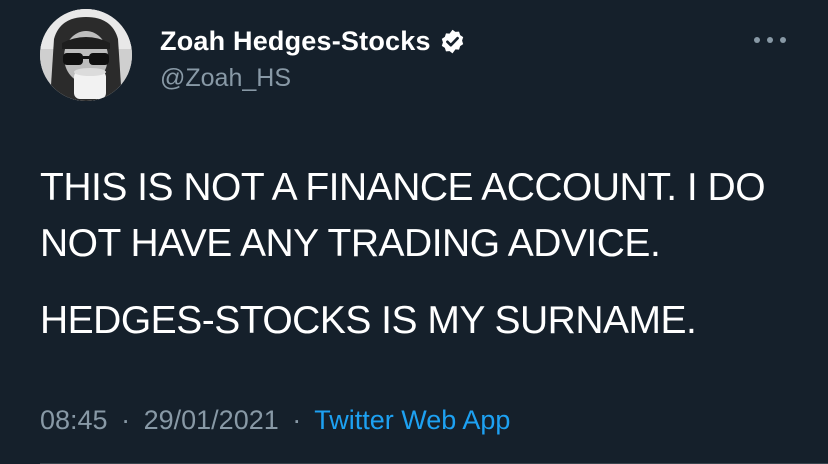 This screenshot has width=828, height=464. Describe the element at coordinates (368, 320) in the screenshot. I see `tweet-paragraph: HEDGES-STOCKS IS MY SURNAME.` at that location.